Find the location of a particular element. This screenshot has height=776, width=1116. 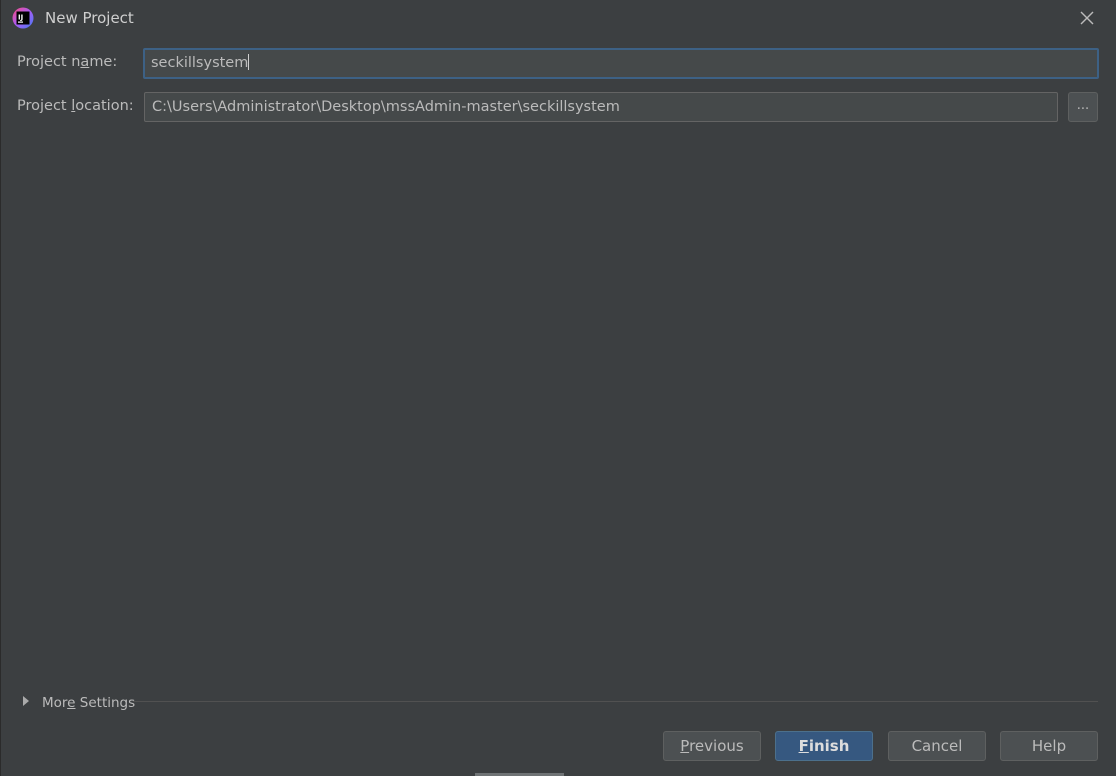

window-title: New Project is located at coordinates (89, 18).